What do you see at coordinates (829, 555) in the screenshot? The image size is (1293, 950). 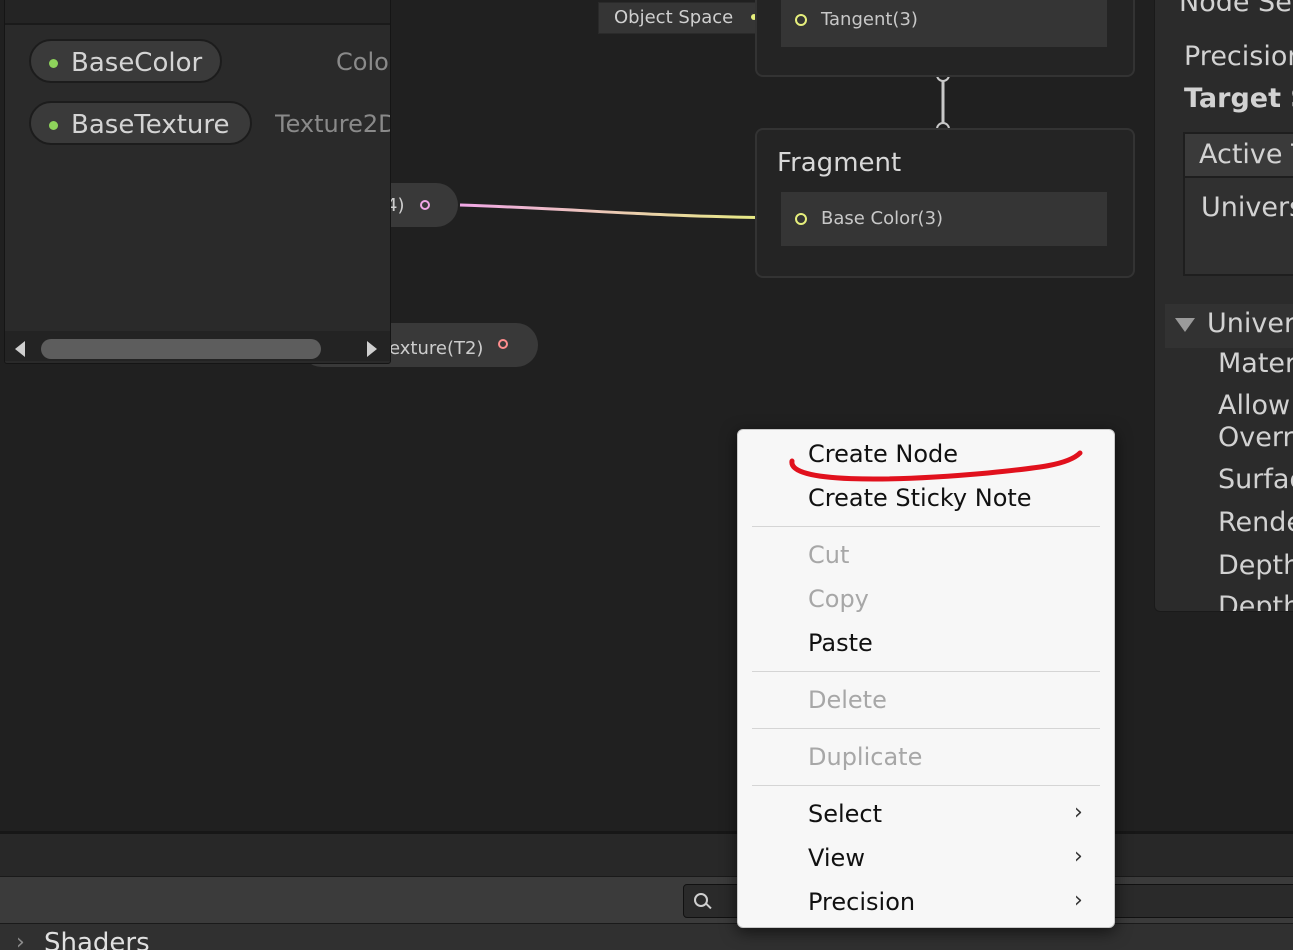 I see `menu-item-cut: Cut` at bounding box center [829, 555].